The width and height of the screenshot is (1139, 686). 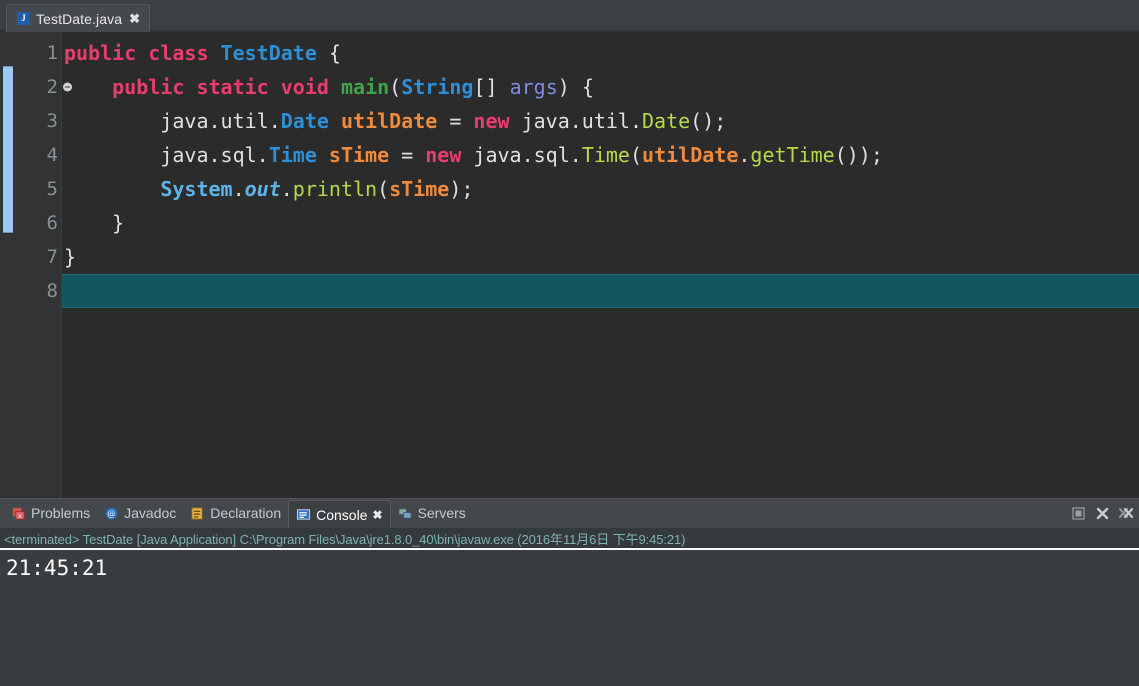 I want to click on view-tab-servers: Servers, so click(x=432, y=513).